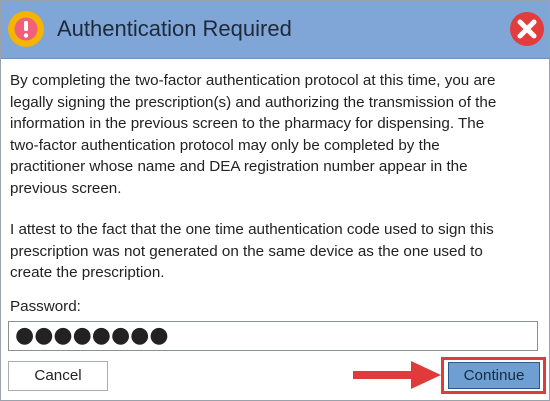 The image size is (550, 401). Describe the element at coordinates (527, 29) in the screenshot. I see `close-icon` at that location.